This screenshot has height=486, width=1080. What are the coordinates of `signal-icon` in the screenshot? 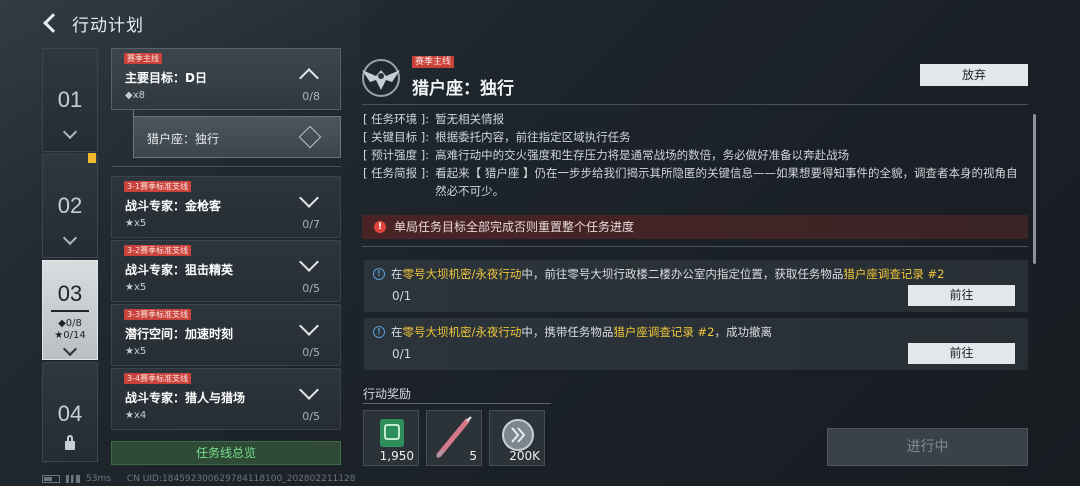 It's located at (73, 479).